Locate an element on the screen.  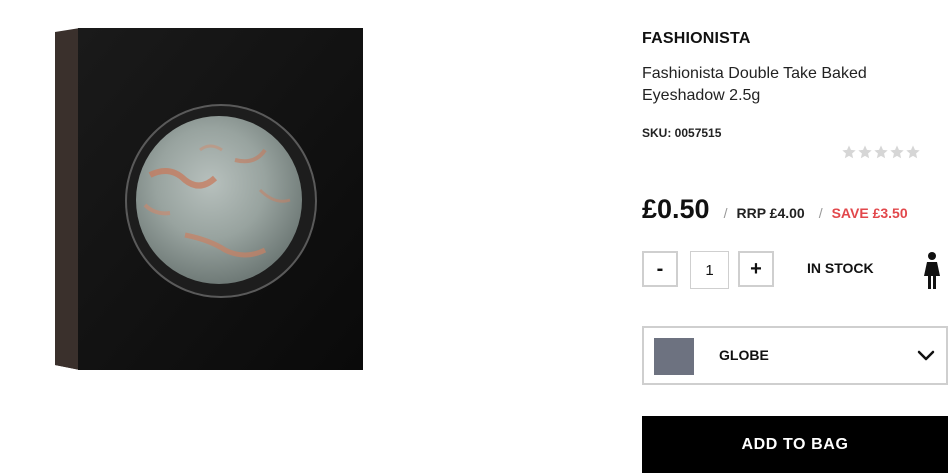
shade-label: GLOBE is located at coordinates (744, 355).